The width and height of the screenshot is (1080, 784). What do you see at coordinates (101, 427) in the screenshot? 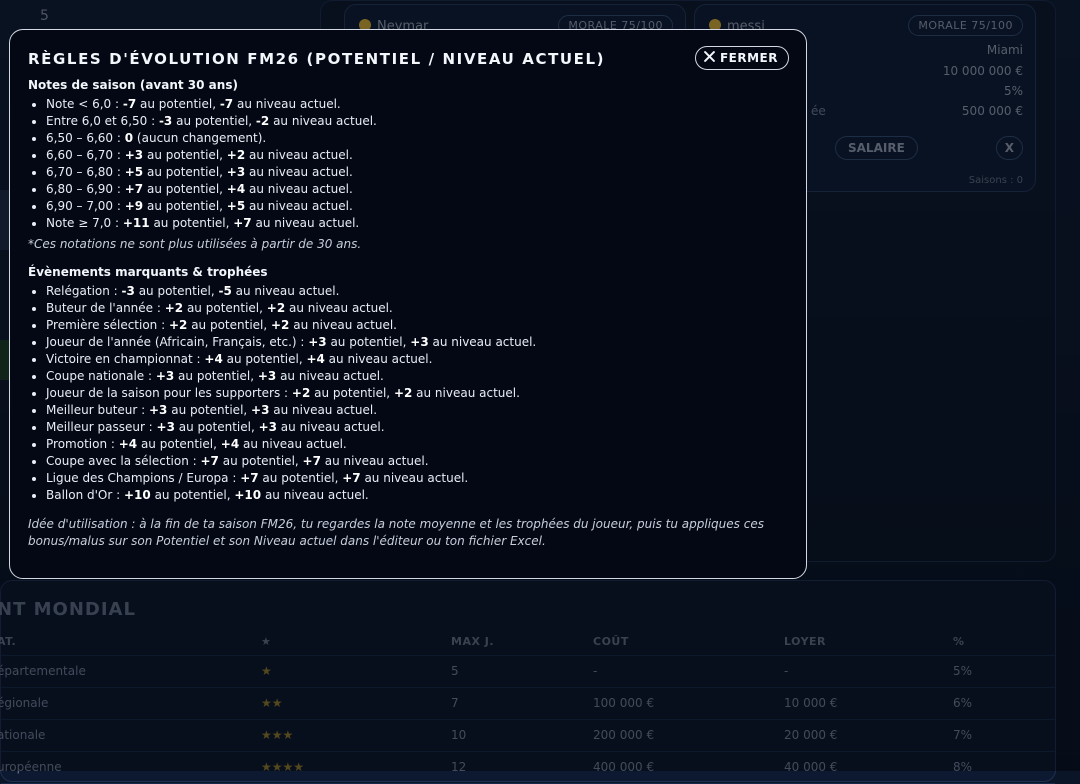
I see `event-label: Meilleur passeur :` at bounding box center [101, 427].